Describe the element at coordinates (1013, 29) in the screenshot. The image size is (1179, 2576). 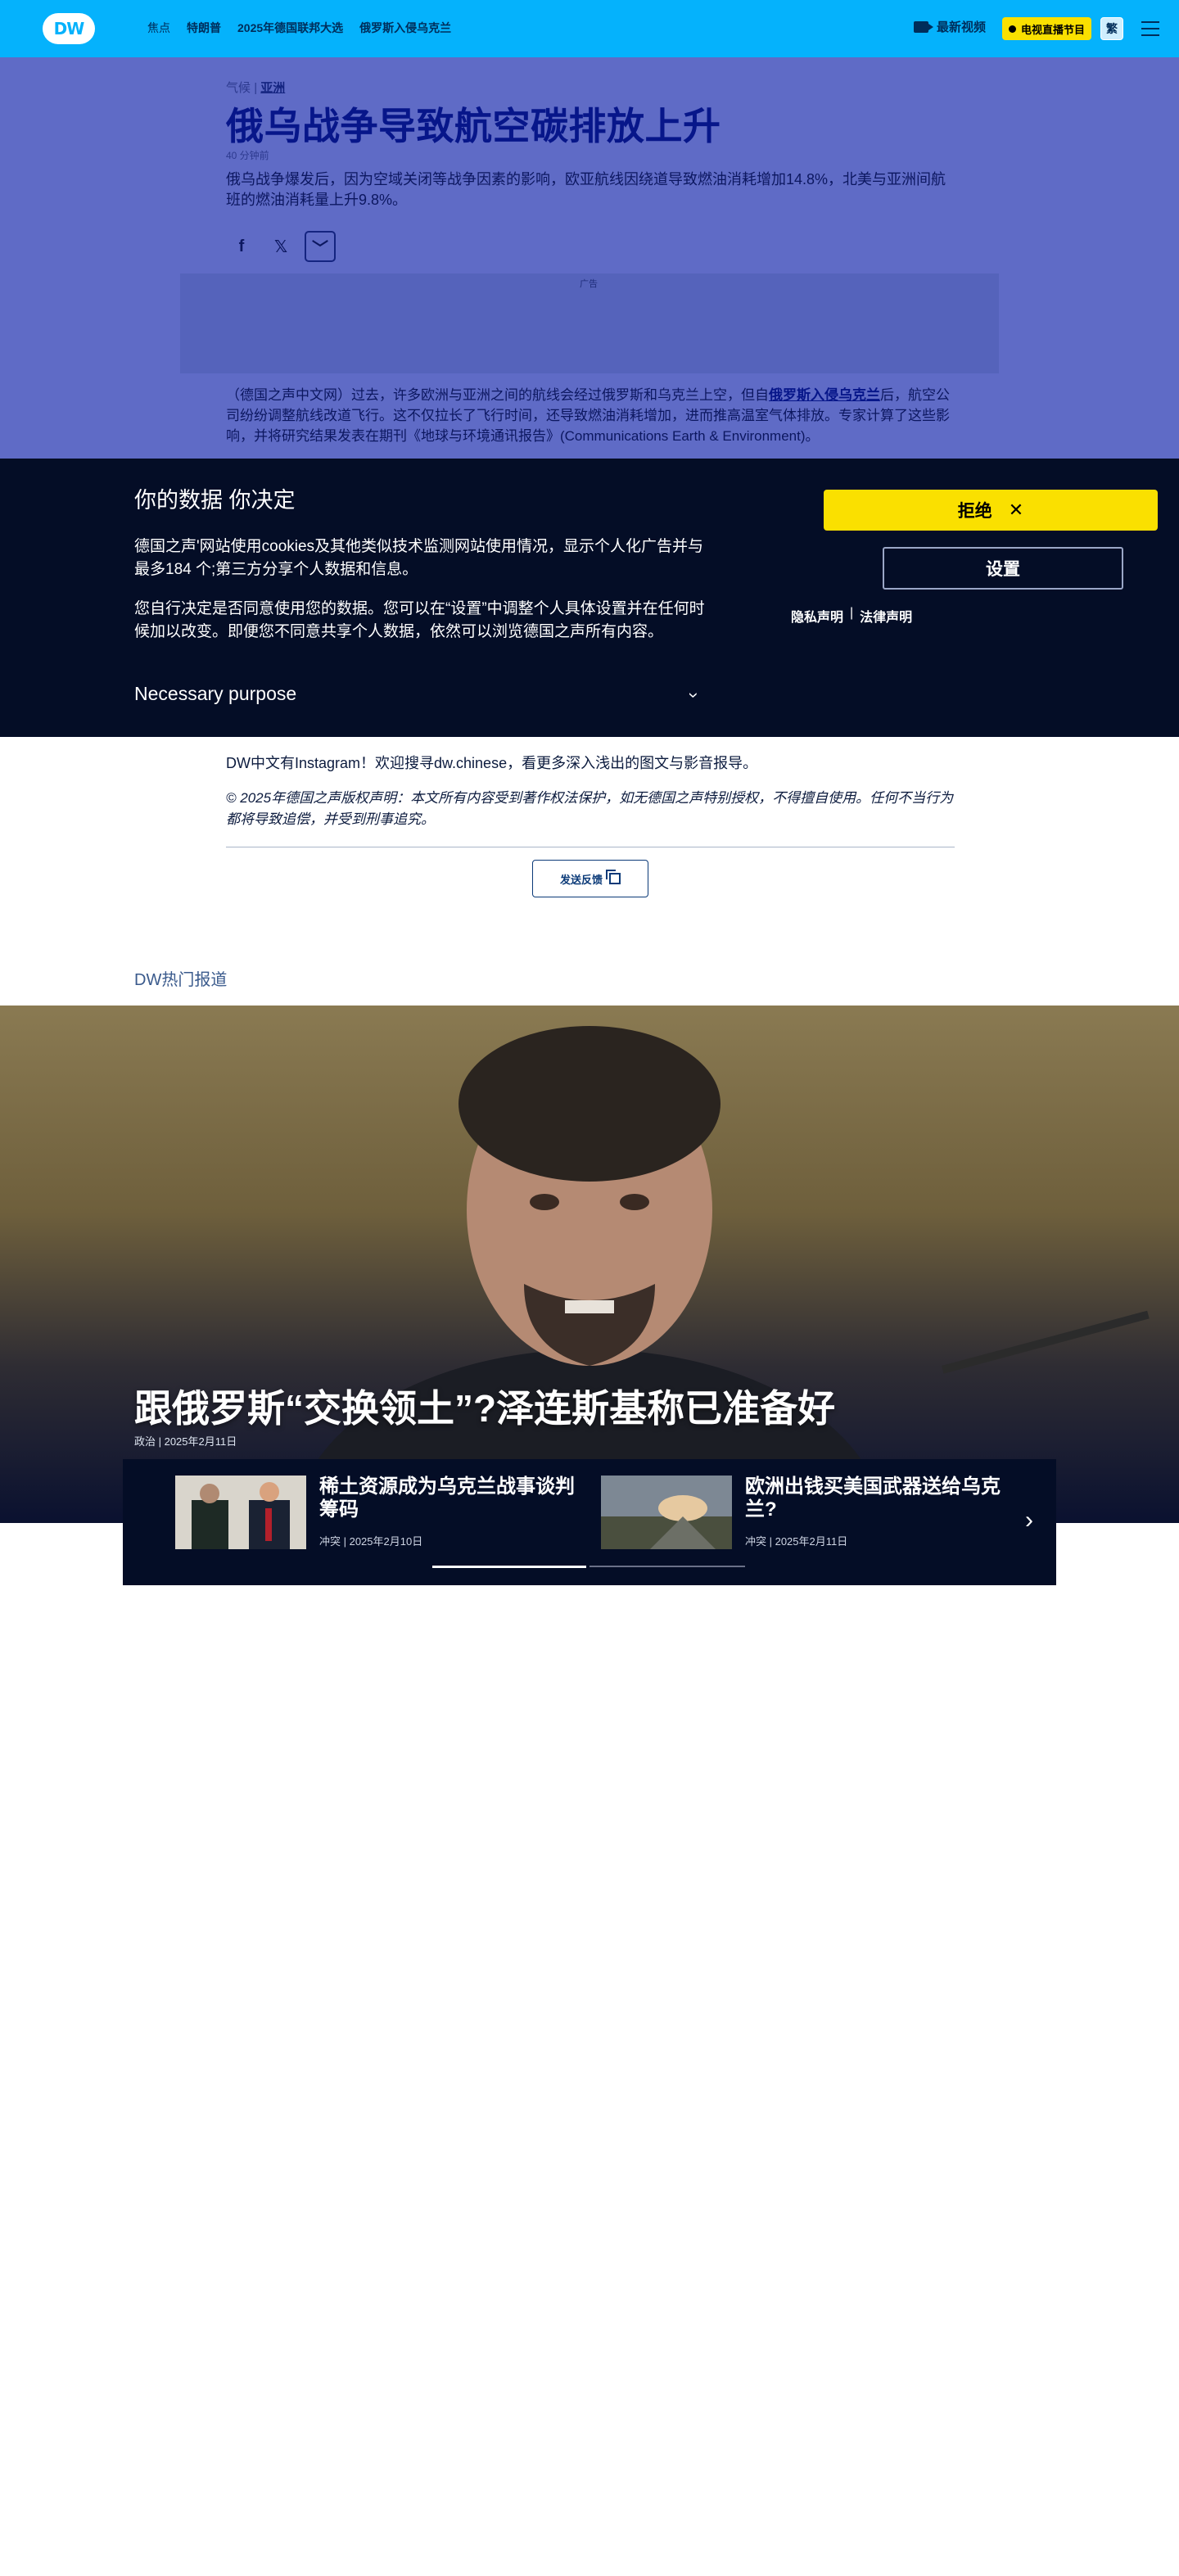
I see `live-dot-icon` at that location.